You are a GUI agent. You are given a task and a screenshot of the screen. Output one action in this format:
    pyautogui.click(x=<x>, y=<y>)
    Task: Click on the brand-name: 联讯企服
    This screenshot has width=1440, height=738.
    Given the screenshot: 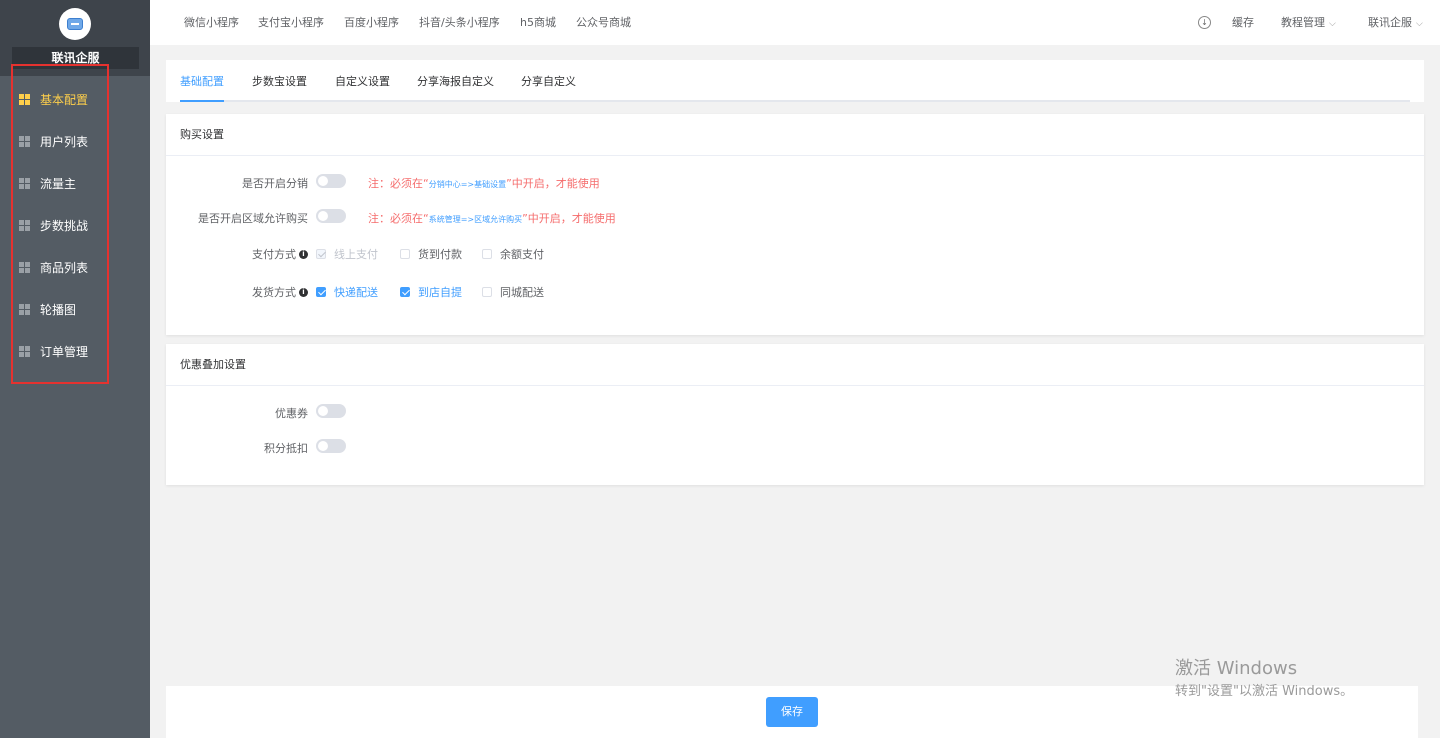 What is the action you would take?
    pyautogui.click(x=75, y=58)
    